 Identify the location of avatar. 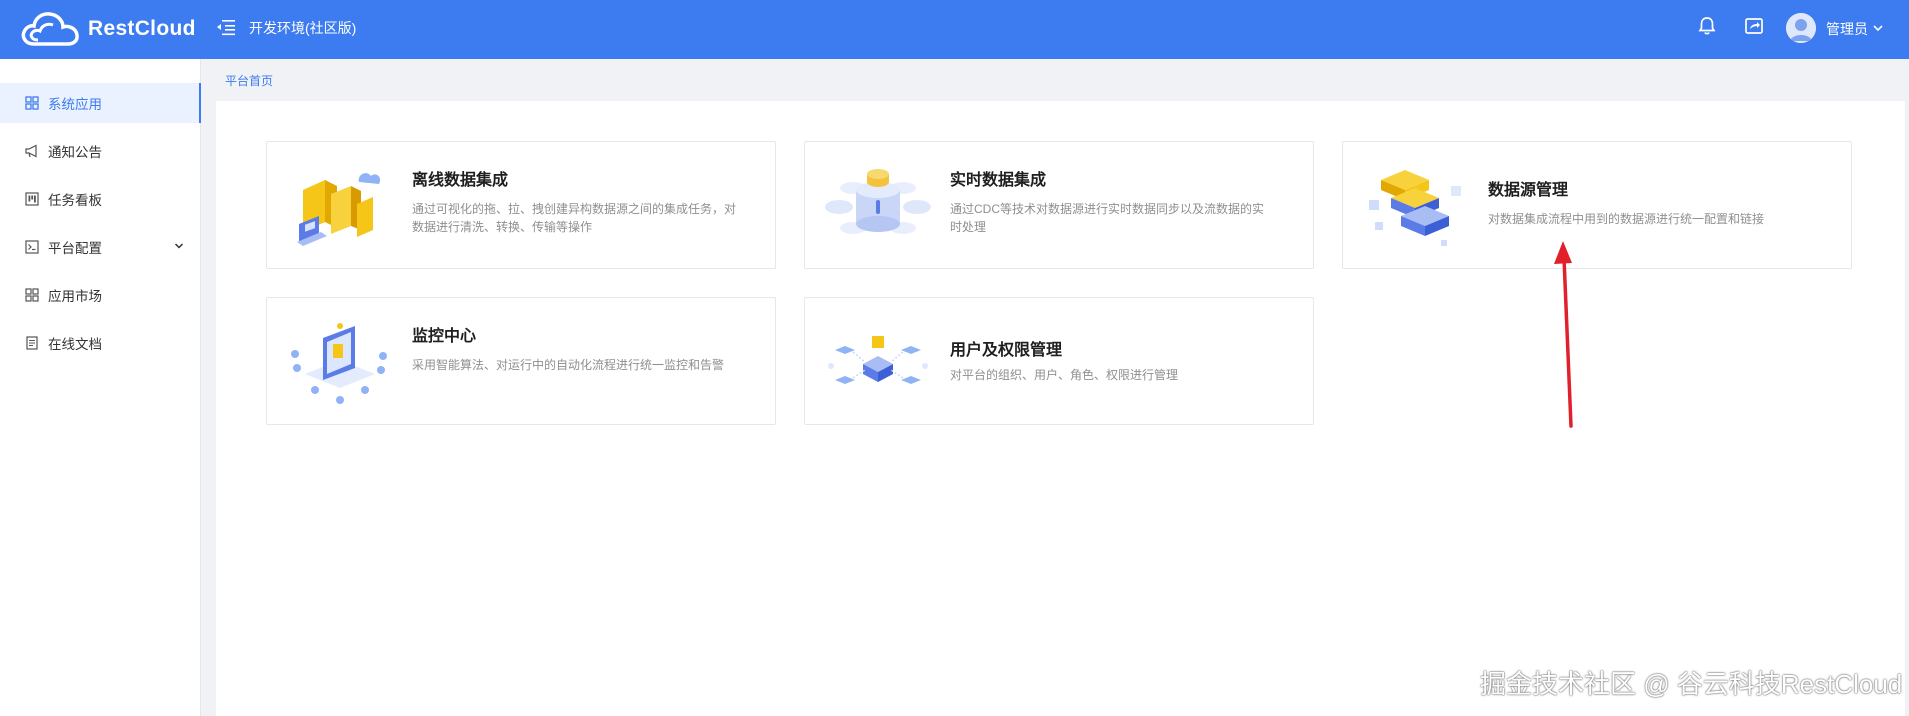
(1801, 28).